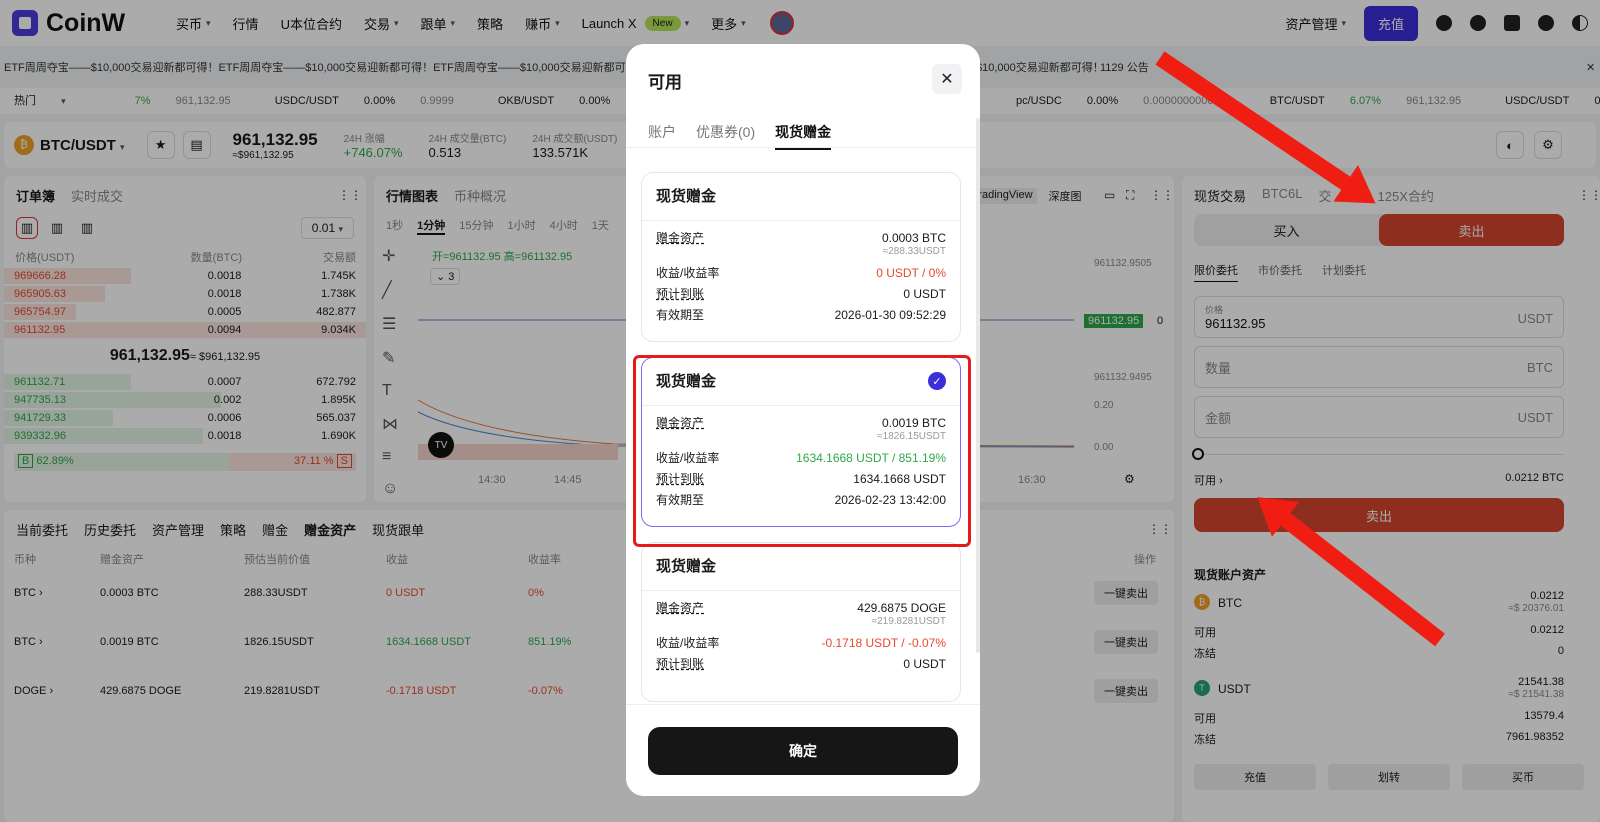 Image resolution: width=1600 pixels, height=822 pixels. What do you see at coordinates (901, 608) in the screenshot?
I see `asset-value: 429.6875 DOGE` at bounding box center [901, 608].